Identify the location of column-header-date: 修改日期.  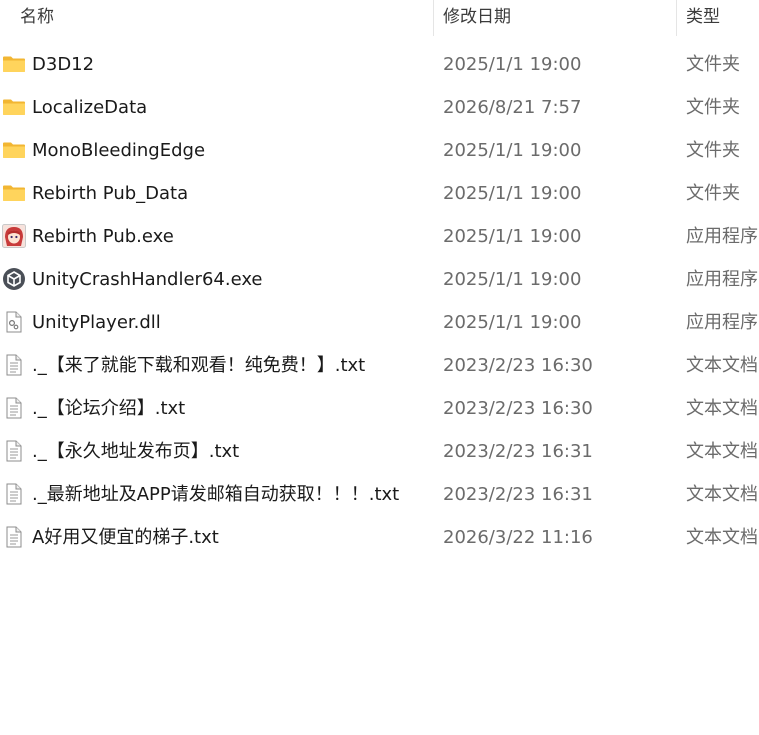
(477, 18).